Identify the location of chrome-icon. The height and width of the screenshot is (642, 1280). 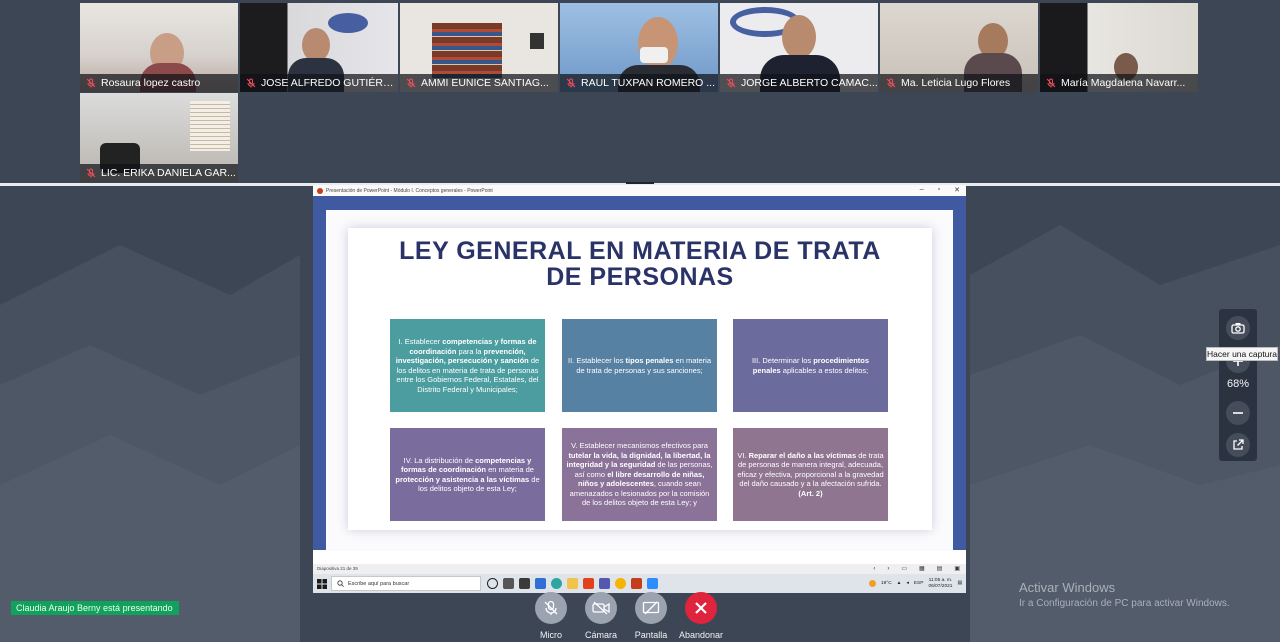
(620, 583).